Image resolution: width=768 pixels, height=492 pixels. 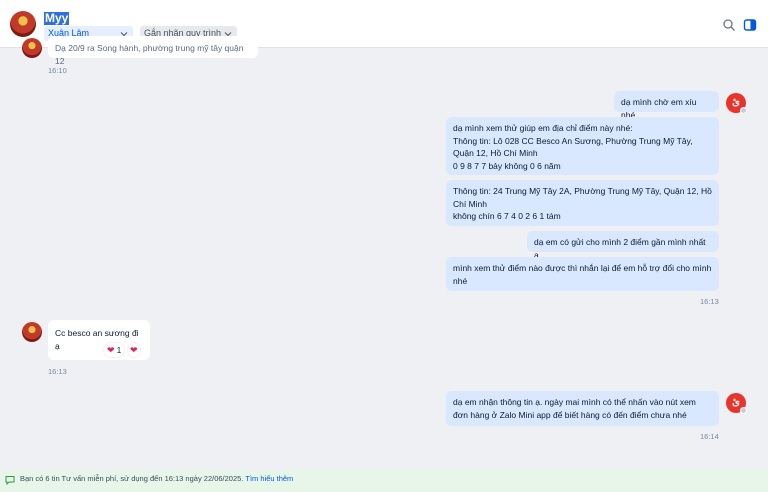 I want to click on message-time: 16:14, so click(x=709, y=436).